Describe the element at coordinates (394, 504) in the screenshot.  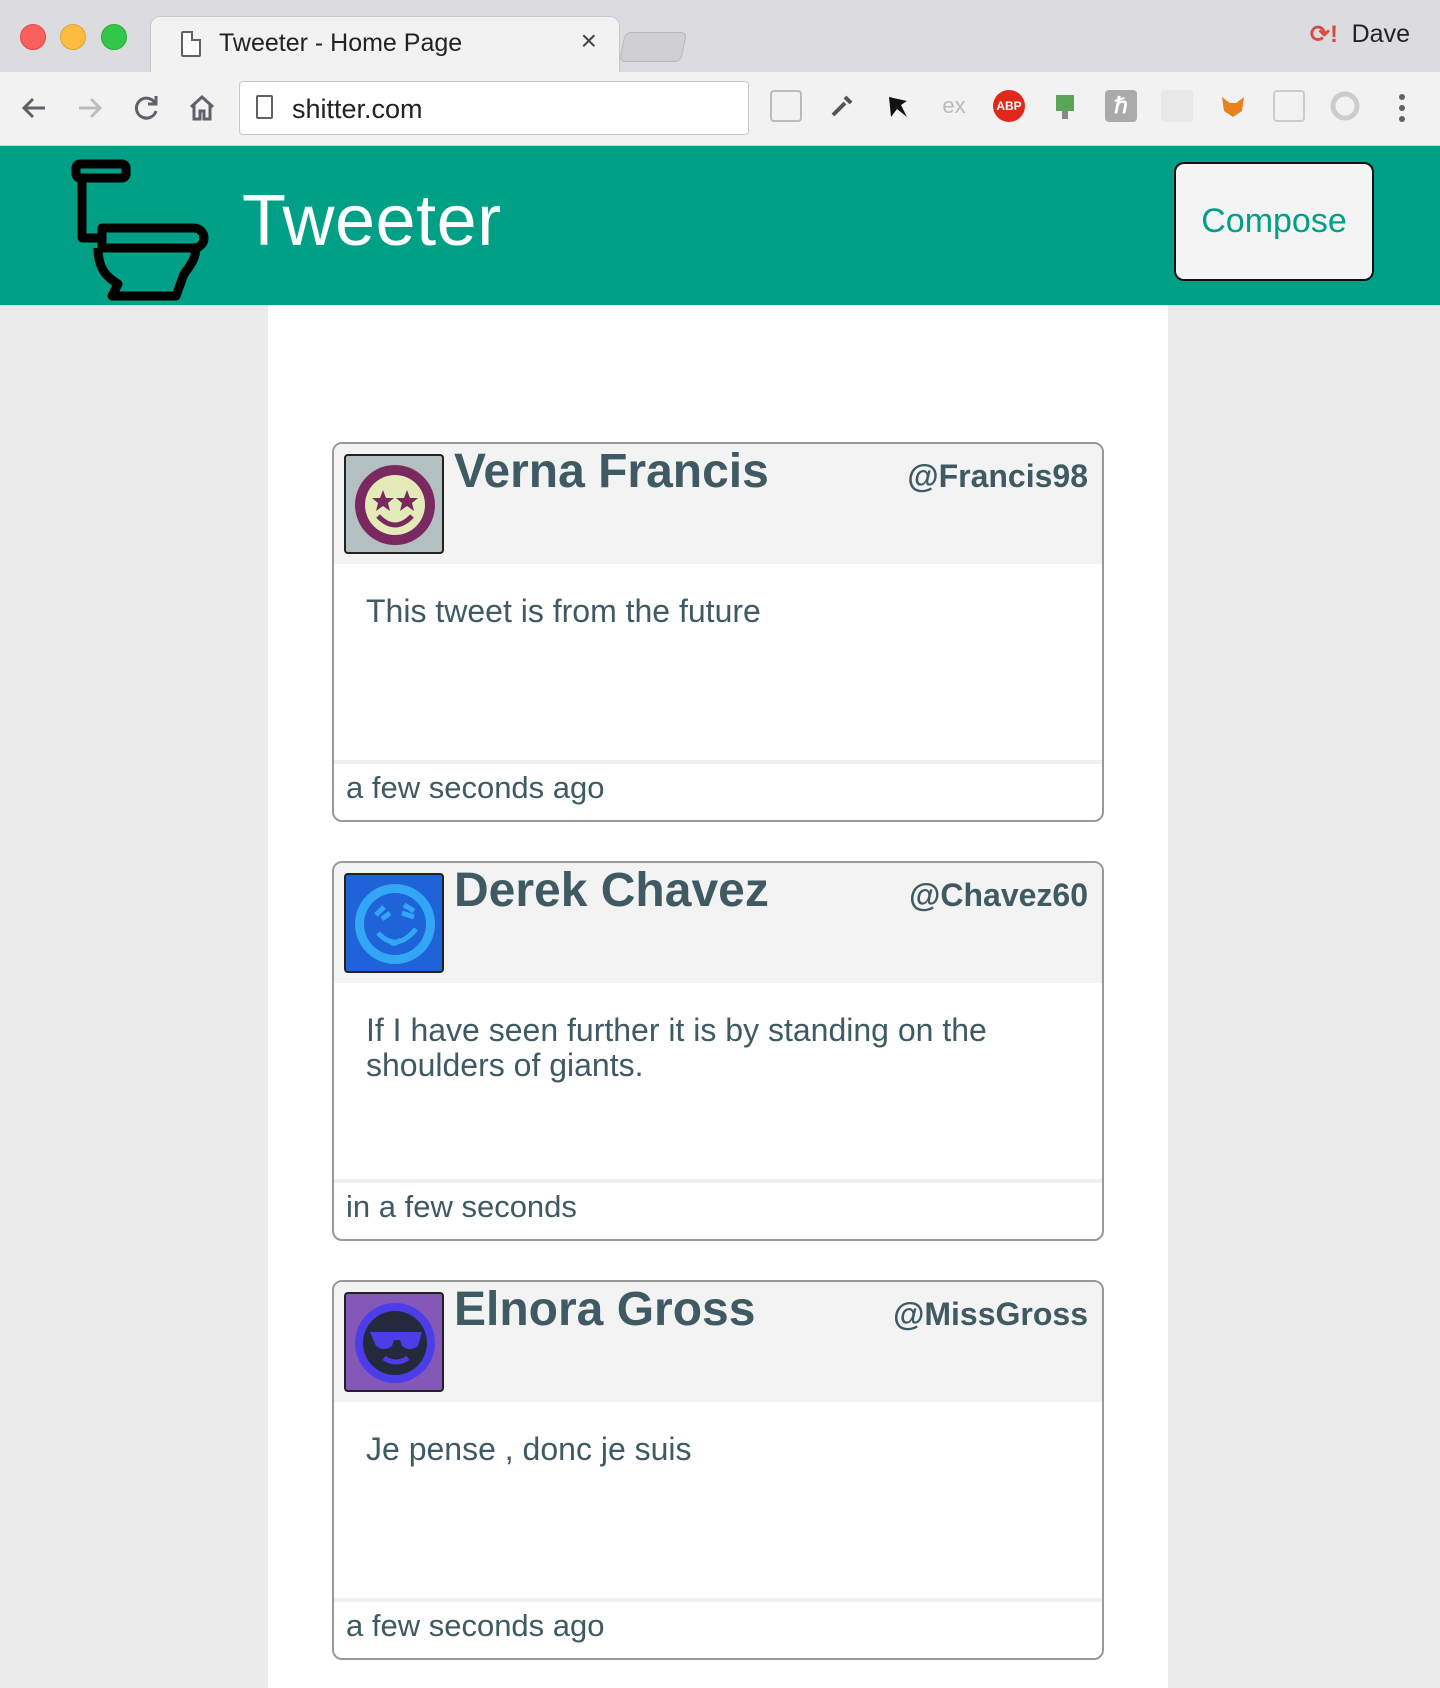
I see `star-eyes-smiley-icon` at that location.